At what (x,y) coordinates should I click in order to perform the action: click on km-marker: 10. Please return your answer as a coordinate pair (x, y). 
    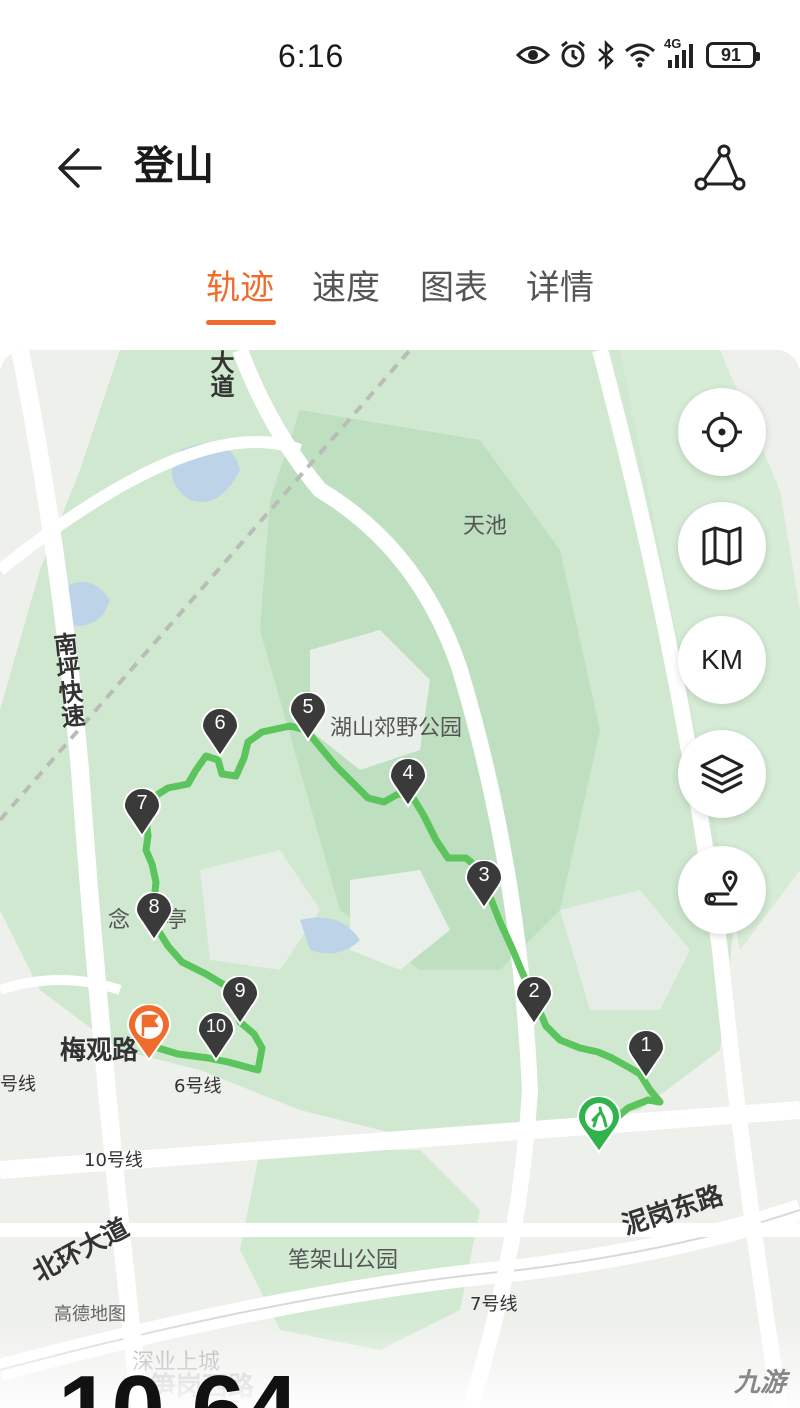
    Looking at the image, I should click on (216, 1036).